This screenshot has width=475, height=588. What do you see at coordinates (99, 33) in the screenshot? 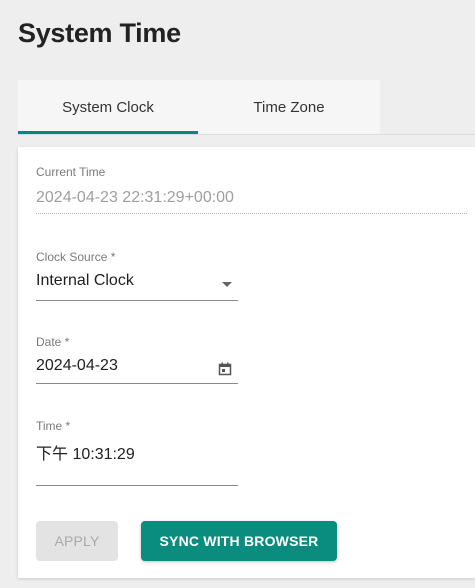
I see `page-title: System Time` at bounding box center [99, 33].